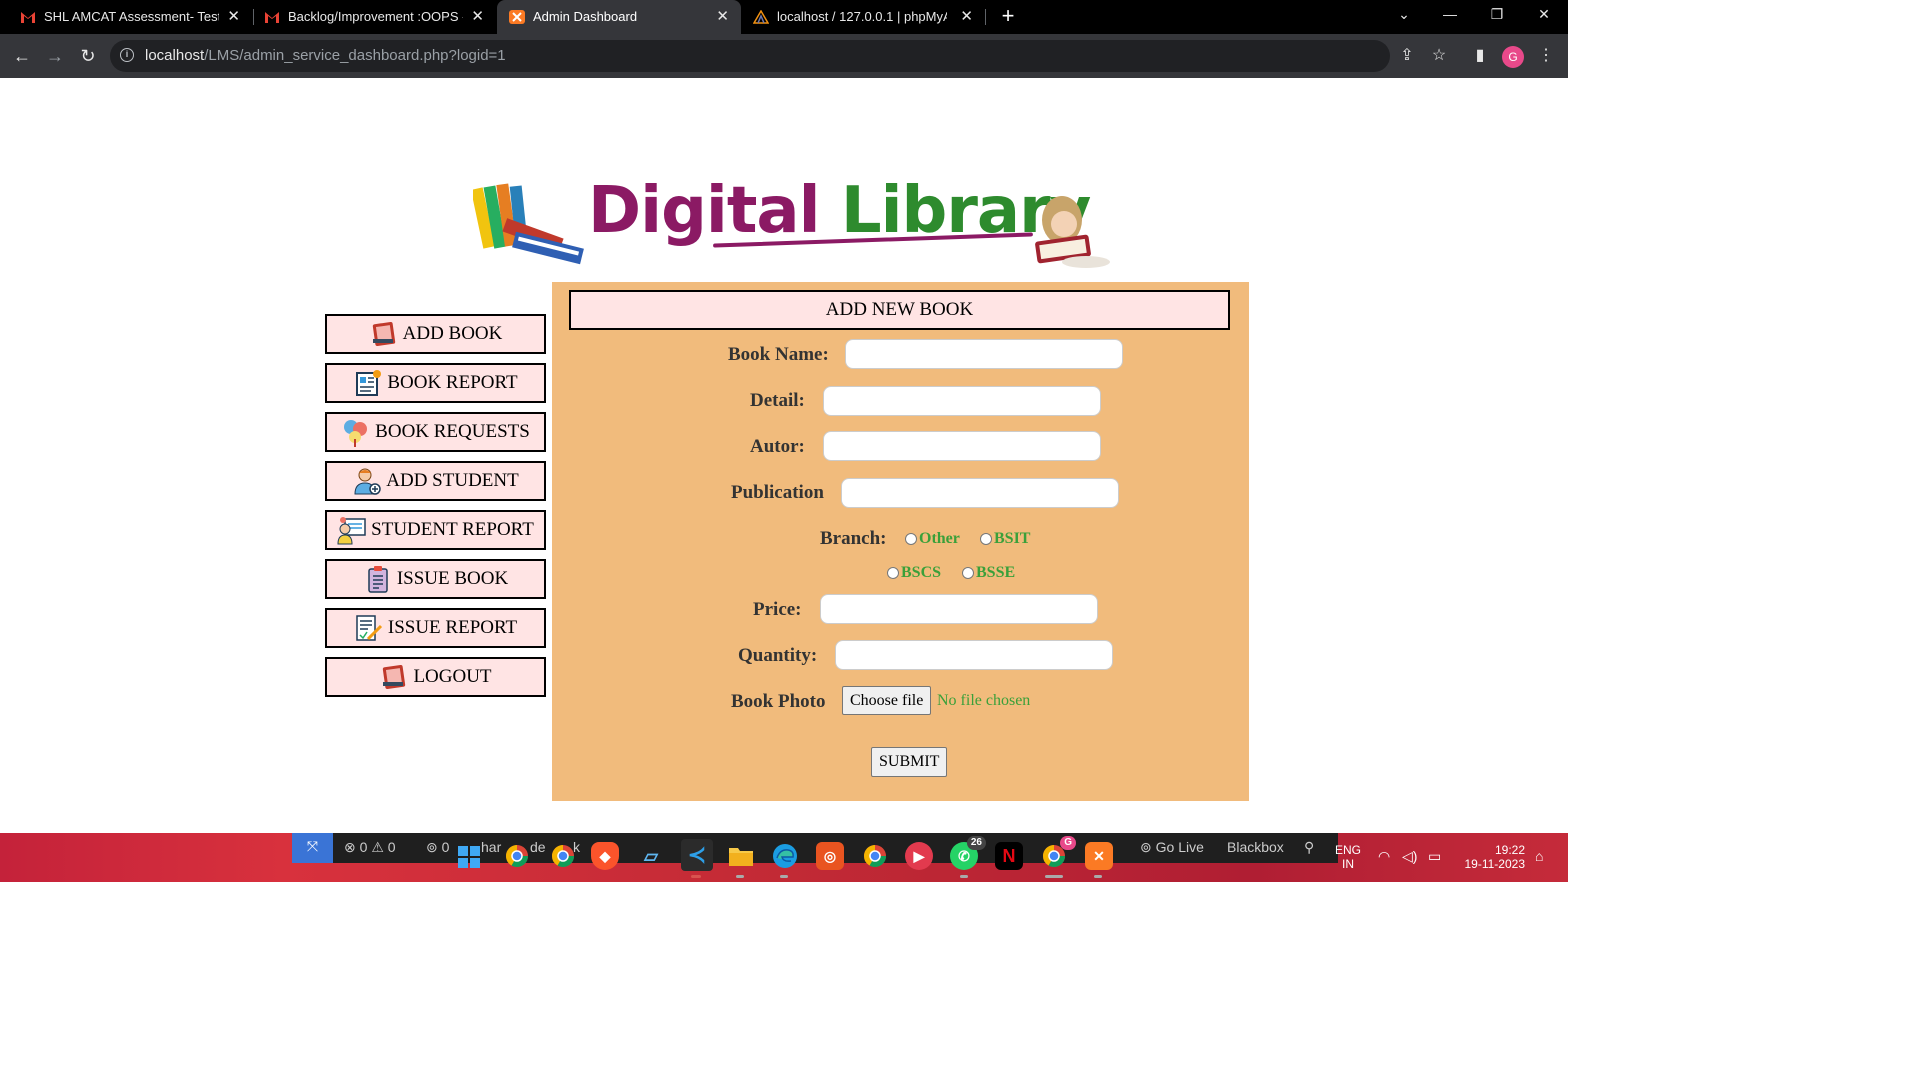 Image resolution: width=1920 pixels, height=1080 pixels. I want to click on error-icon: ⊗, so click(350, 847).